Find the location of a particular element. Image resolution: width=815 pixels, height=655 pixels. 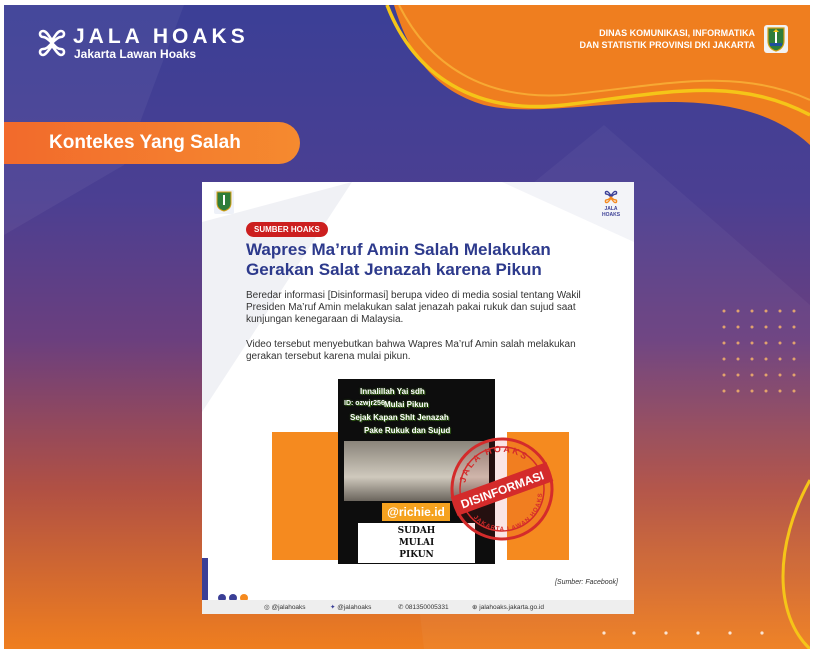

instagram-icon: ◎ is located at coordinates (267, 607).